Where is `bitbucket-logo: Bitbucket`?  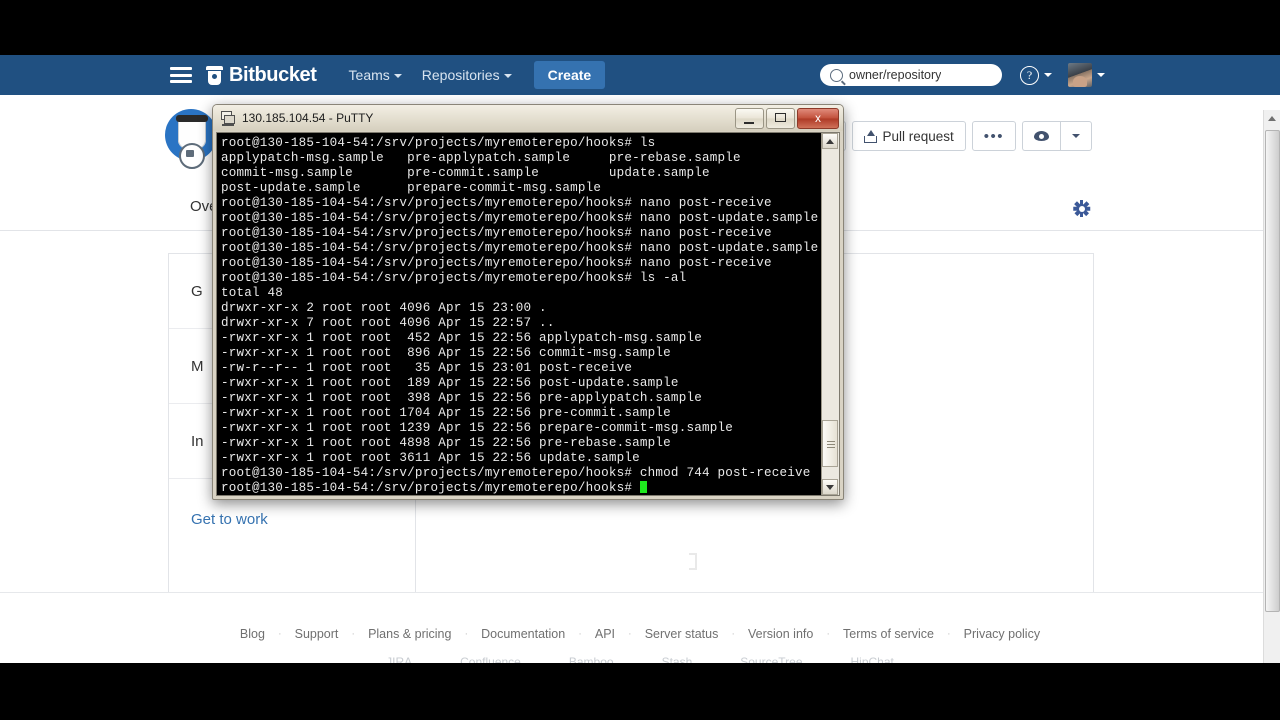 bitbucket-logo: Bitbucket is located at coordinates (261, 75).